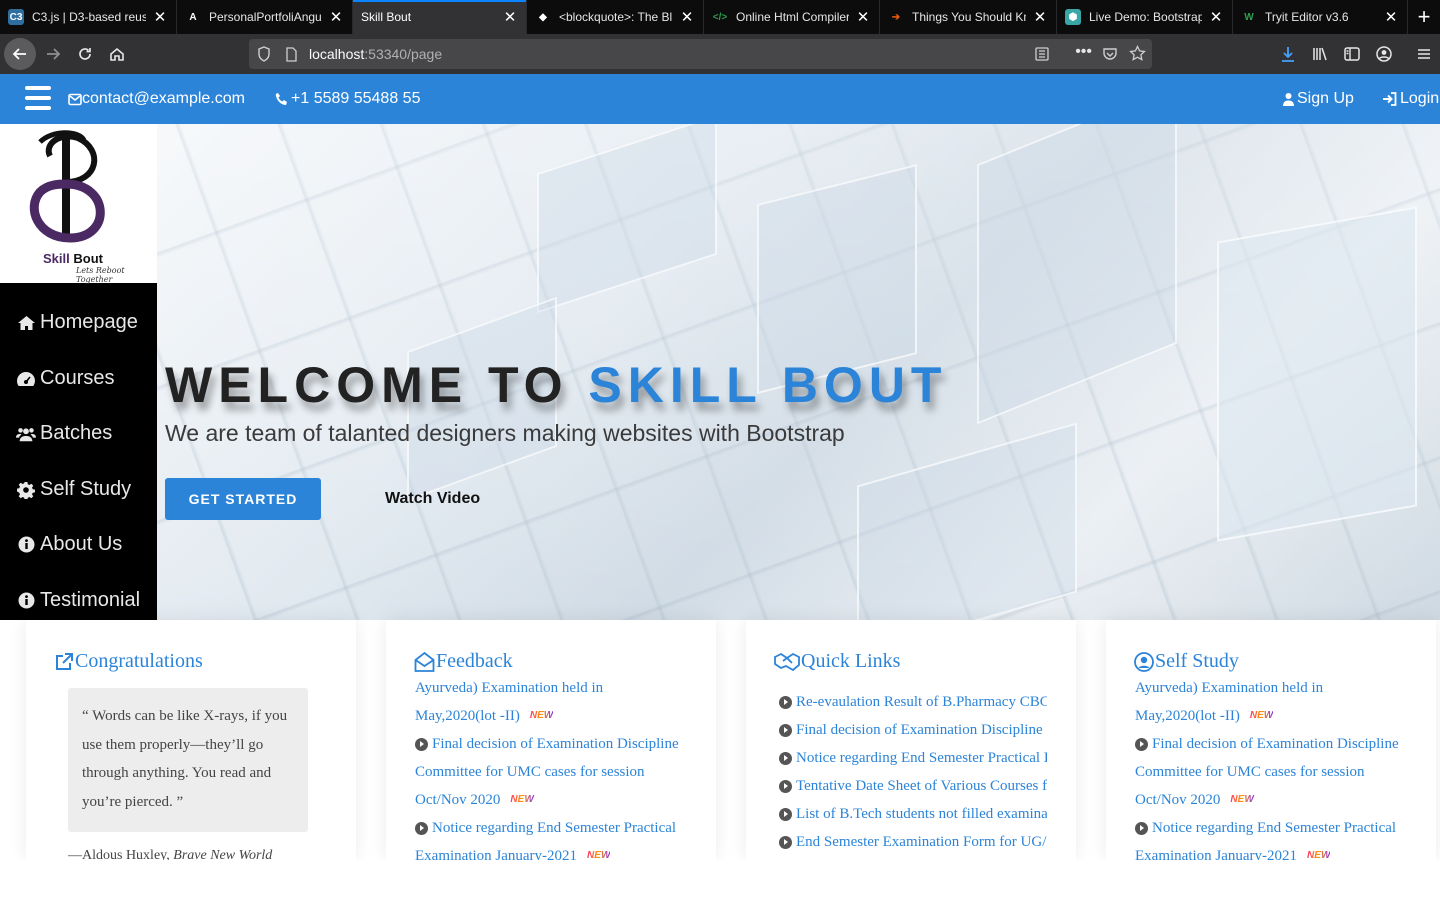 This screenshot has width=1440, height=900. I want to click on list-item: Re-evaulation Result of B.Pharmacy CBCS, so click(913, 702).